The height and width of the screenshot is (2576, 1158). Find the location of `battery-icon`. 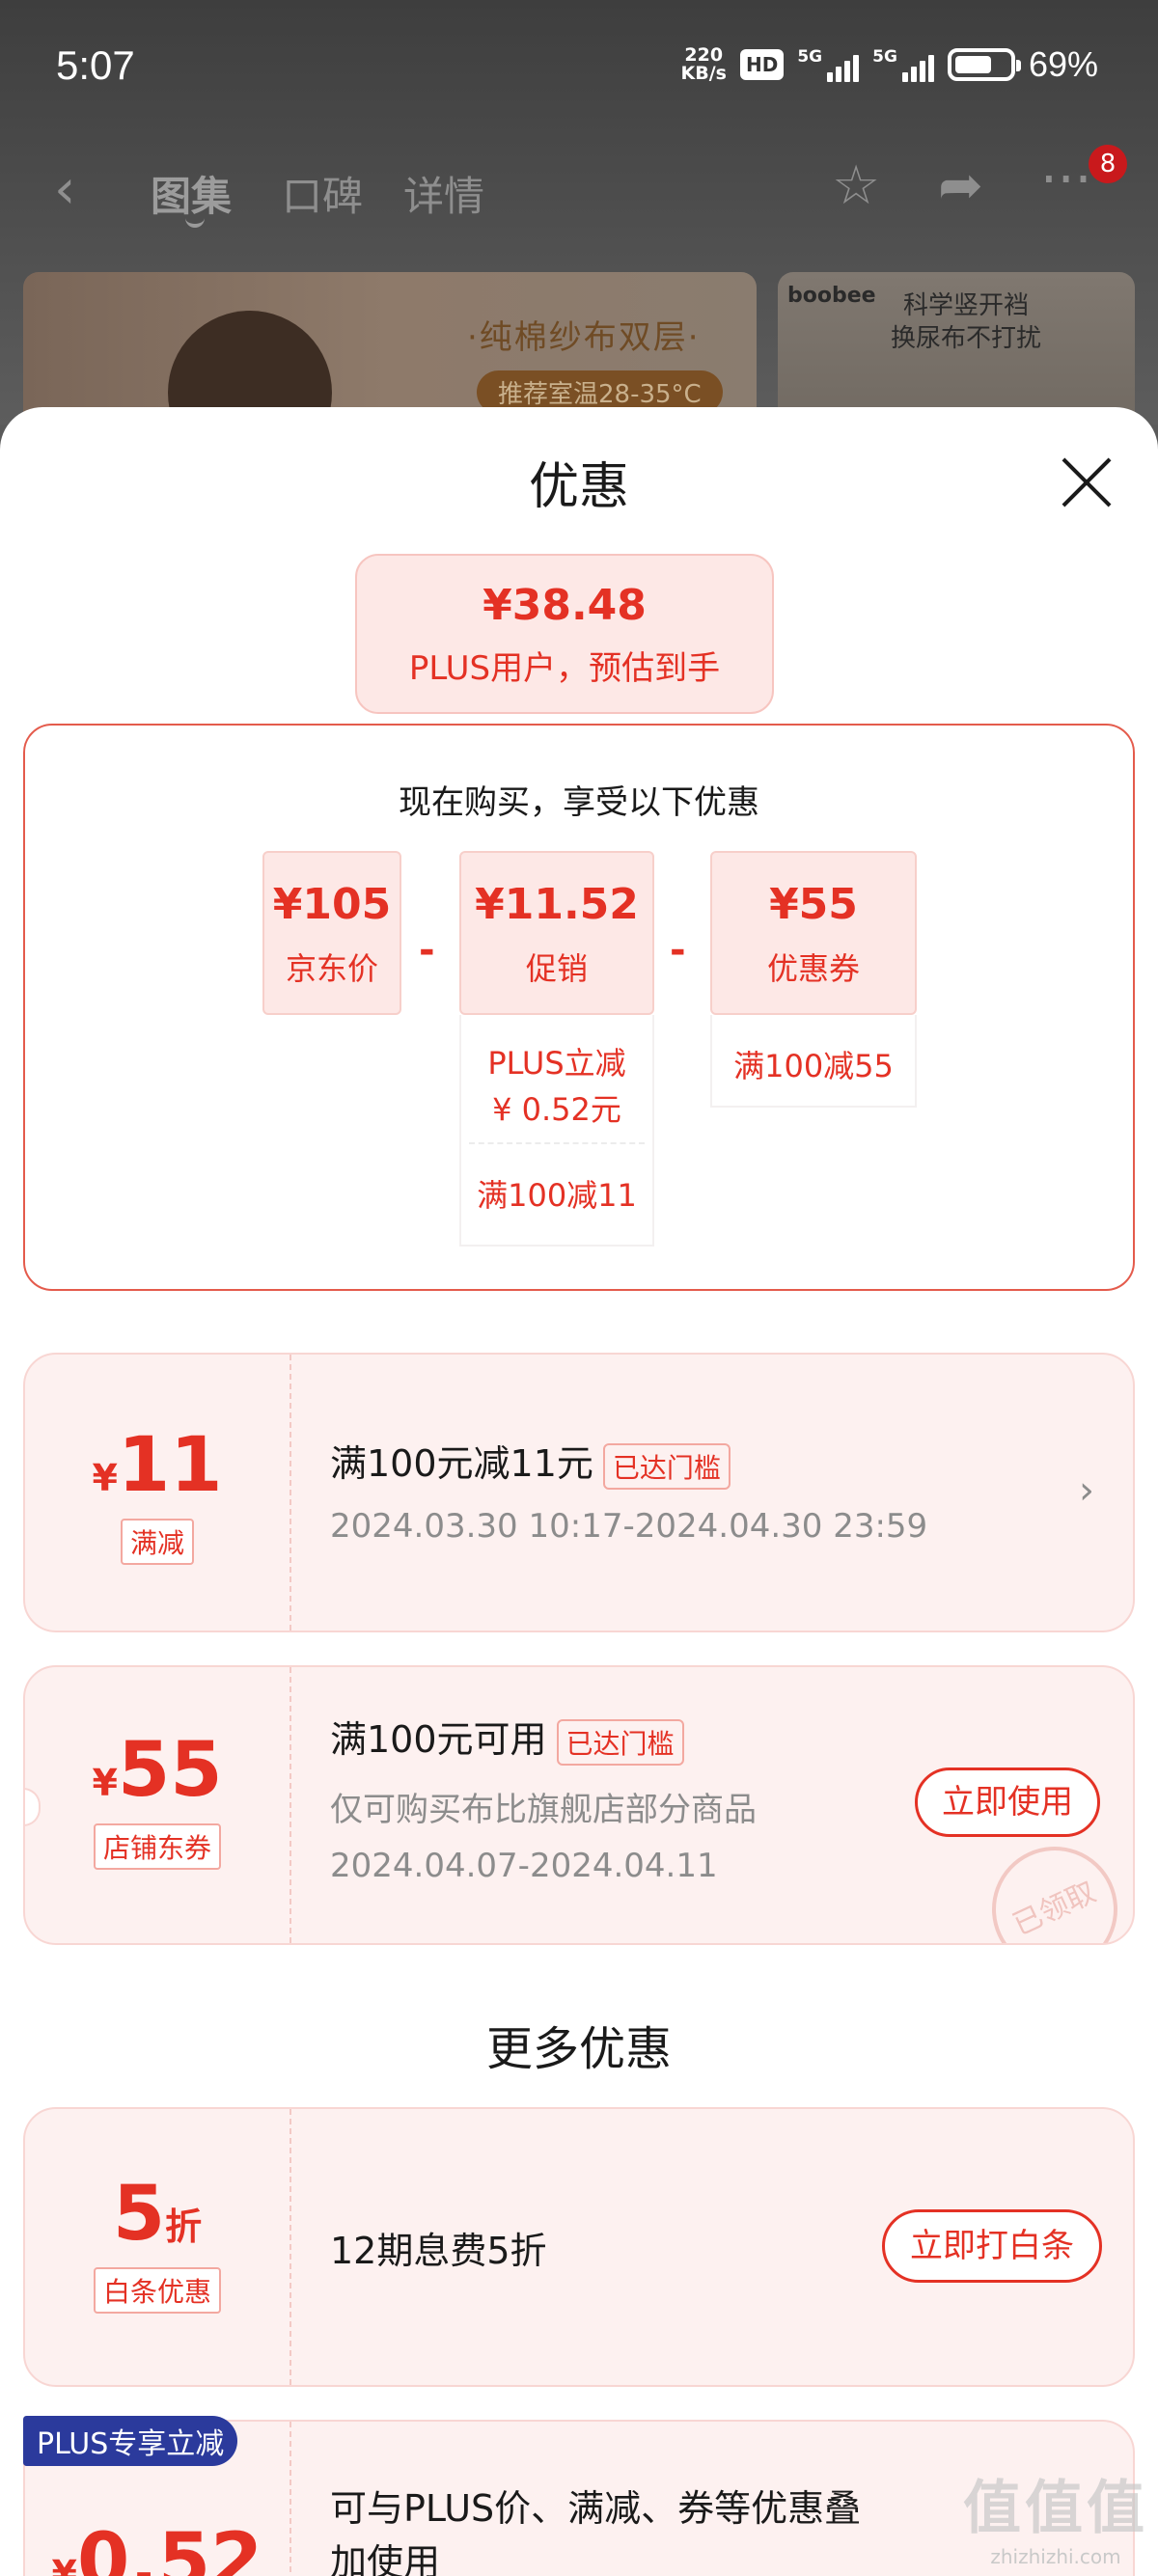

battery-icon is located at coordinates (984, 64).